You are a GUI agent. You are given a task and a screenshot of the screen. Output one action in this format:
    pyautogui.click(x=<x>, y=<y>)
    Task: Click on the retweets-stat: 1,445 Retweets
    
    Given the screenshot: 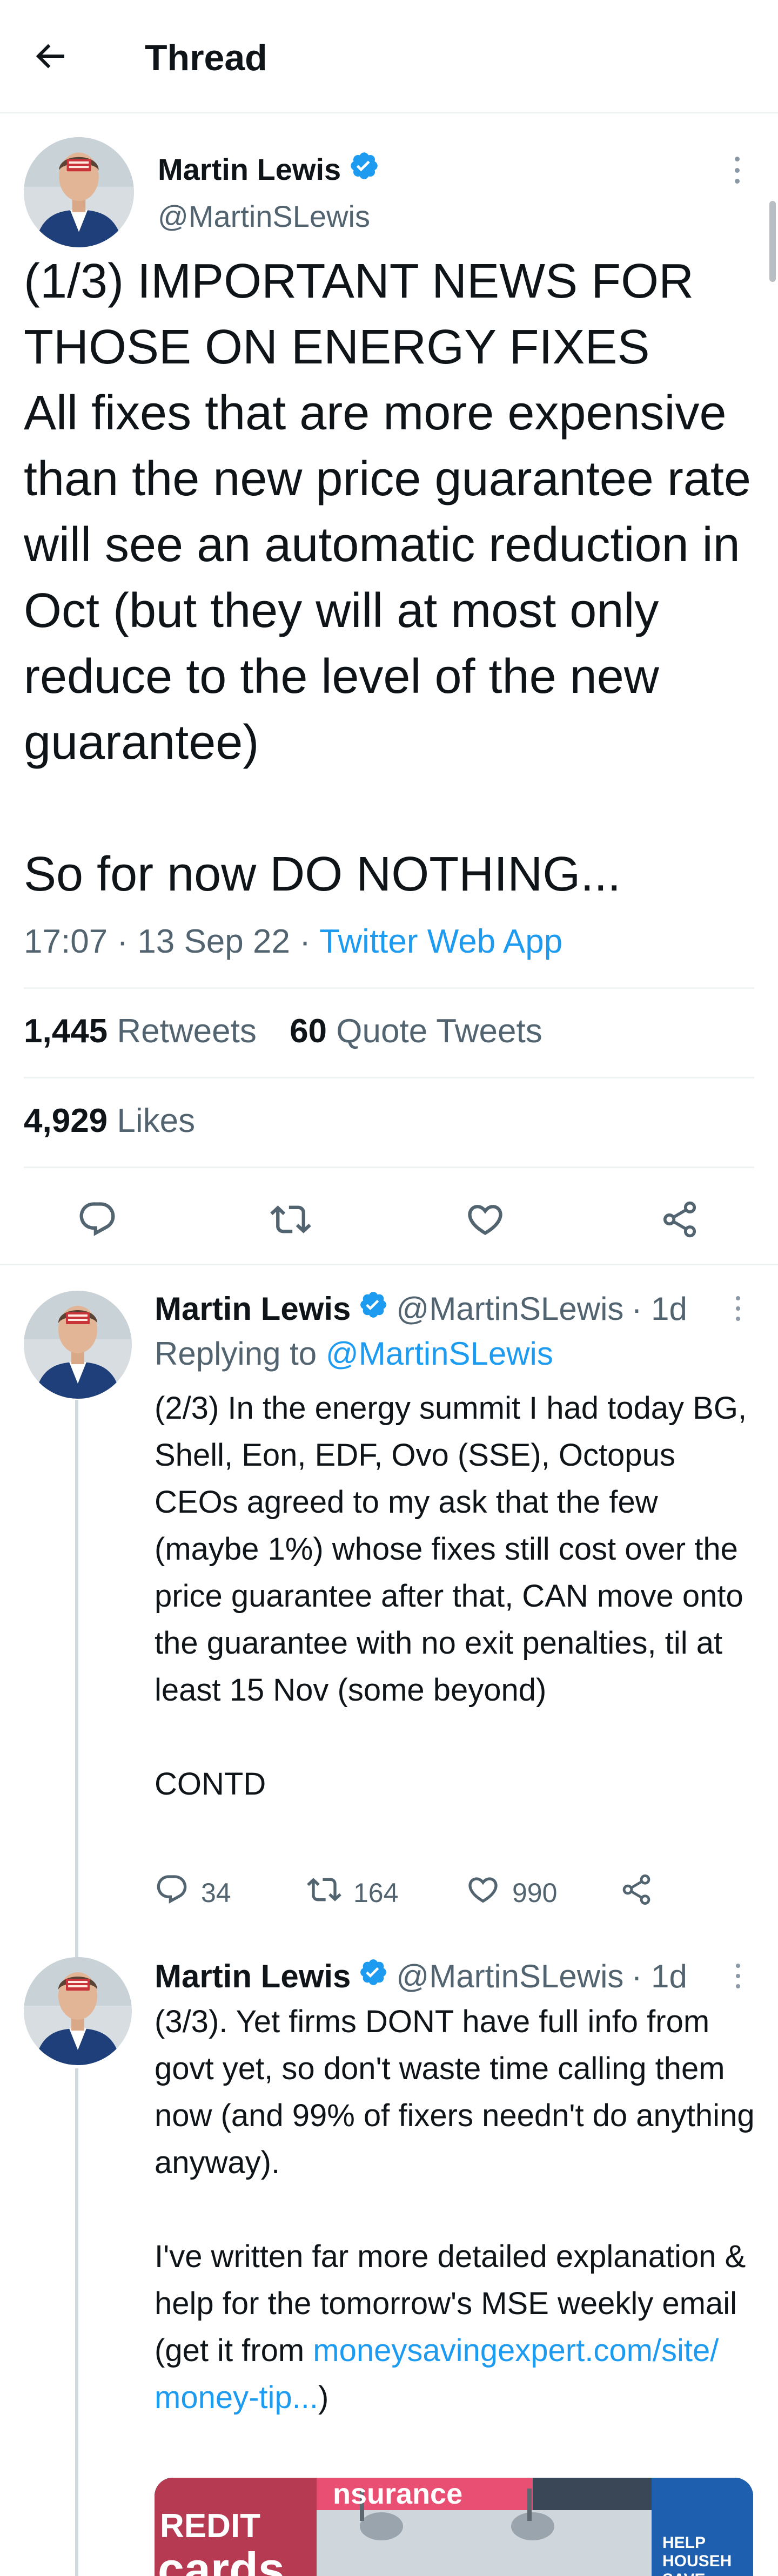 What is the action you would take?
    pyautogui.click(x=140, y=1031)
    